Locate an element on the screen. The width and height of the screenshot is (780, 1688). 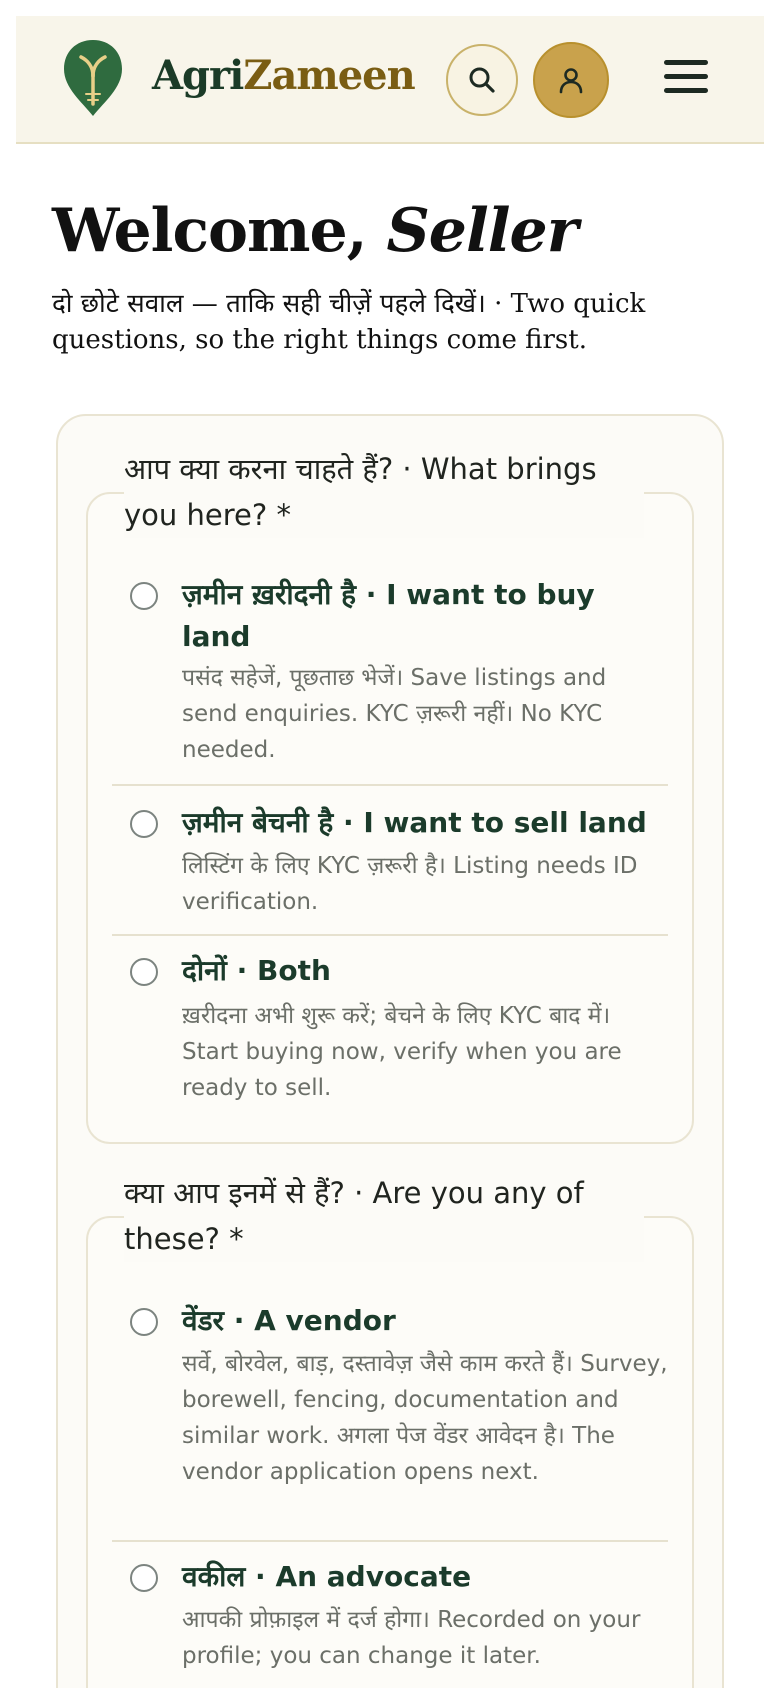
account-button is located at coordinates (571, 80).